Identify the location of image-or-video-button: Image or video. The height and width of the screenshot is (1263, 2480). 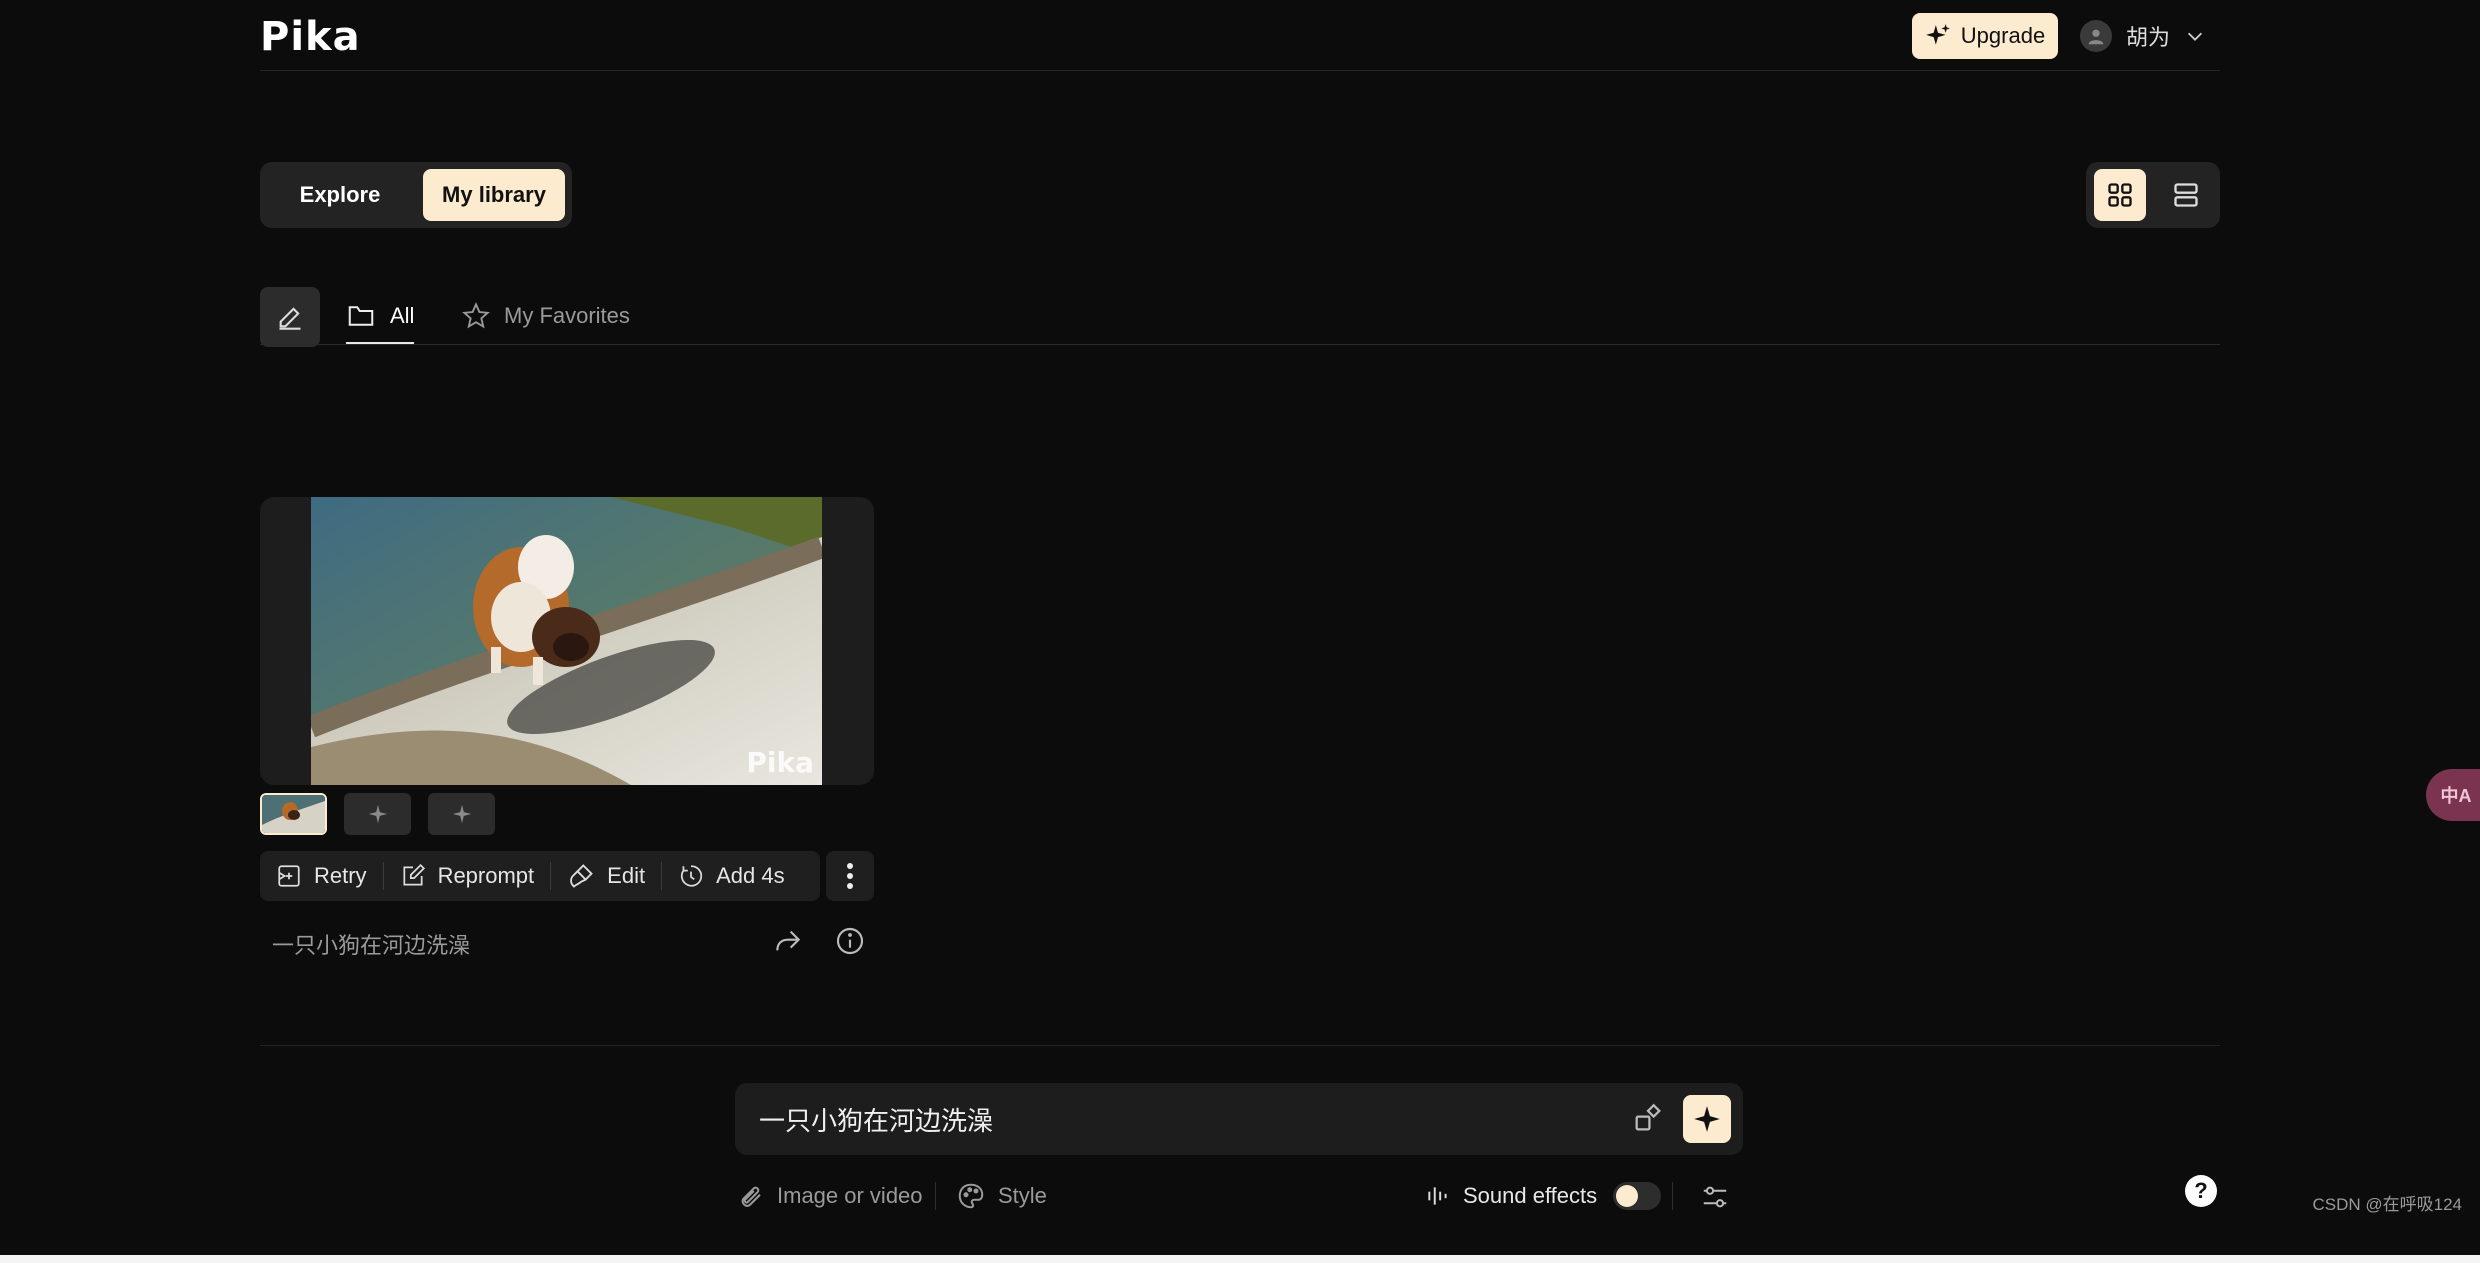
(829, 1196).